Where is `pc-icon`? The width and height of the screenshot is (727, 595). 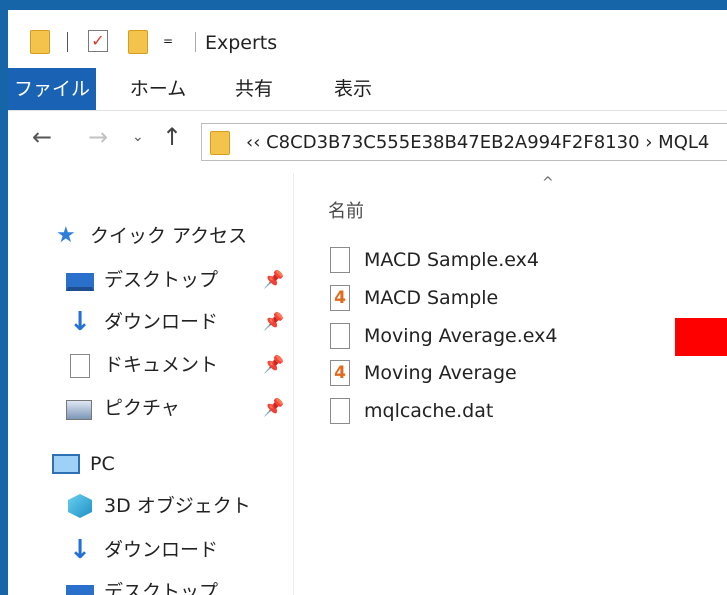
pc-icon is located at coordinates (66, 464).